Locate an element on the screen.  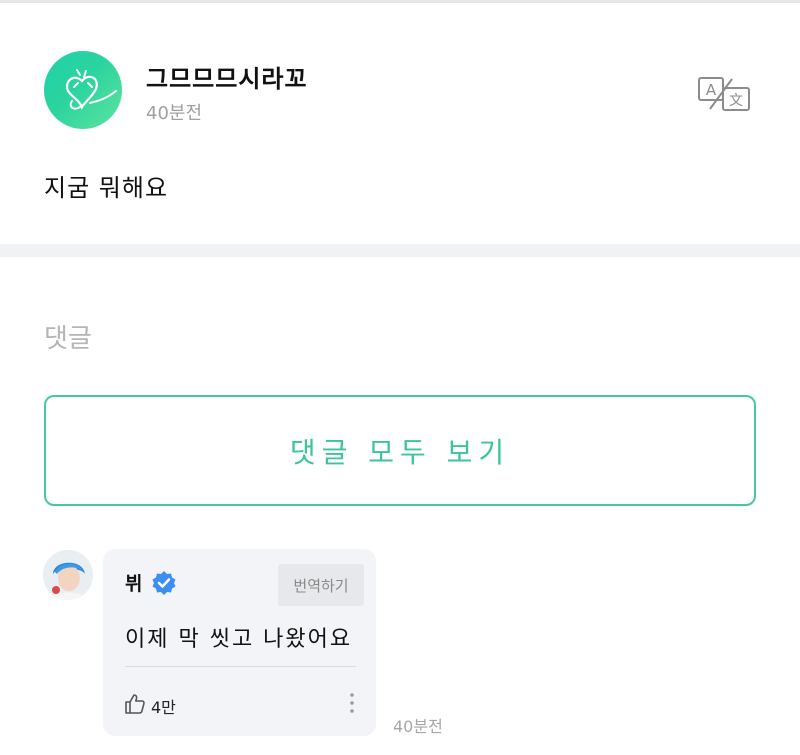
view-all-comments-button: 댓글 모두 보기 is located at coordinates (400, 450).